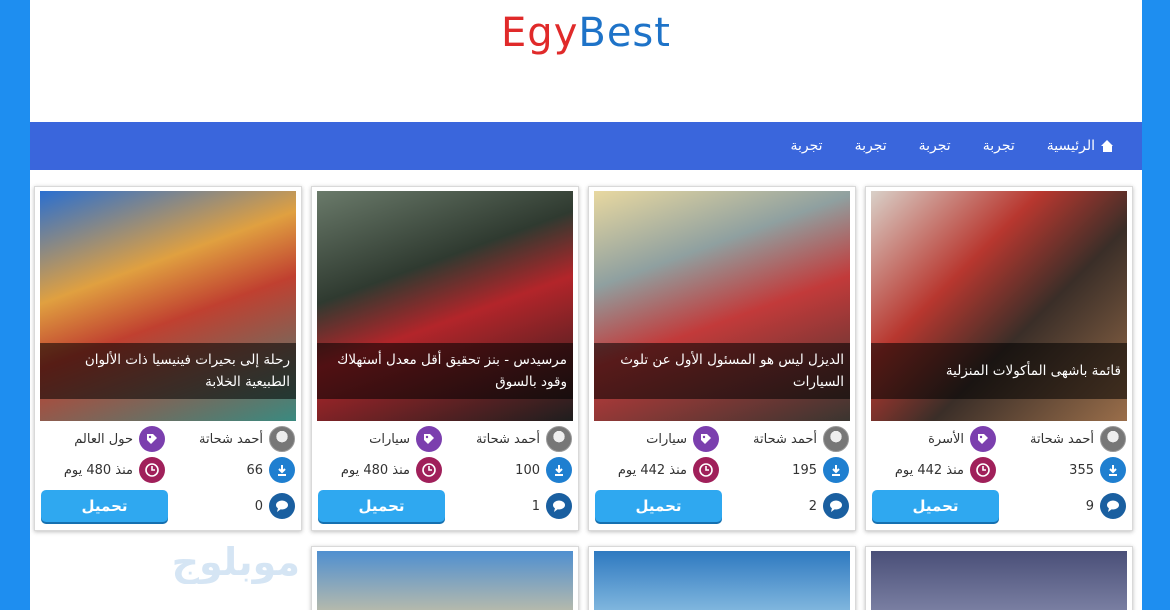 This screenshot has width=1170, height=610. I want to click on download-count: 100, so click(527, 470).